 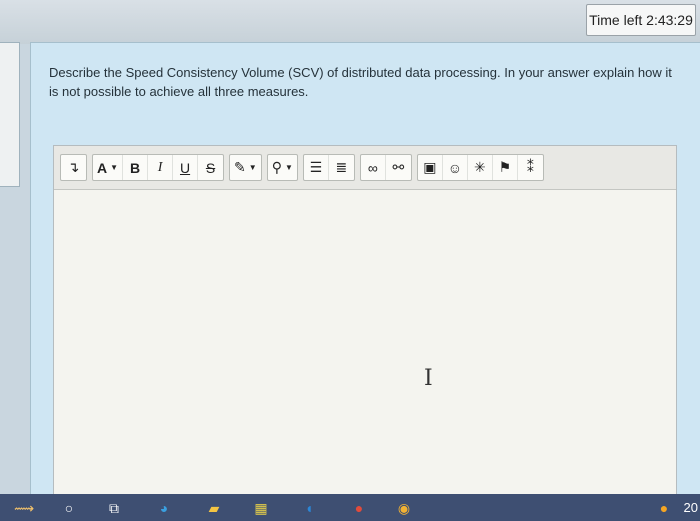 I want to click on weather-icon: ●, so click(x=664, y=508).